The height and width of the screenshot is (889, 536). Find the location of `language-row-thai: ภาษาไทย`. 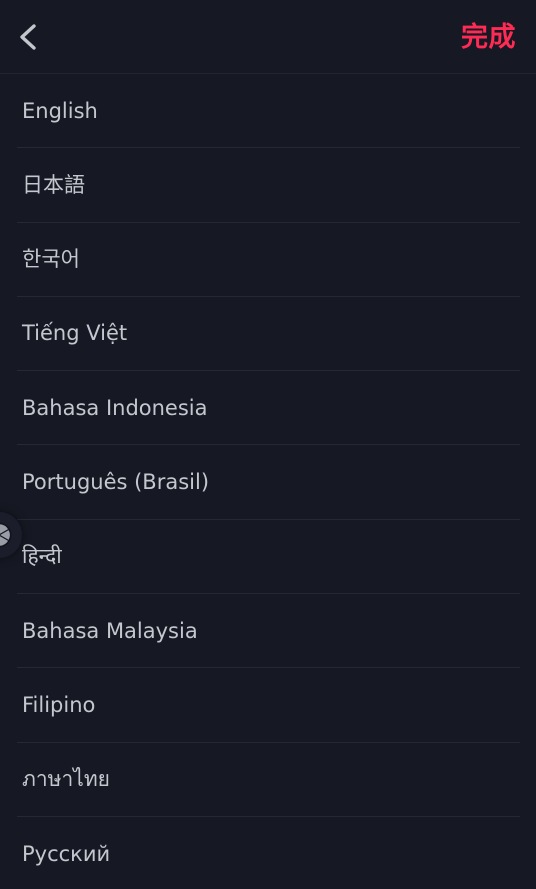

language-row-thai: ภาษาไทย is located at coordinates (268, 780).